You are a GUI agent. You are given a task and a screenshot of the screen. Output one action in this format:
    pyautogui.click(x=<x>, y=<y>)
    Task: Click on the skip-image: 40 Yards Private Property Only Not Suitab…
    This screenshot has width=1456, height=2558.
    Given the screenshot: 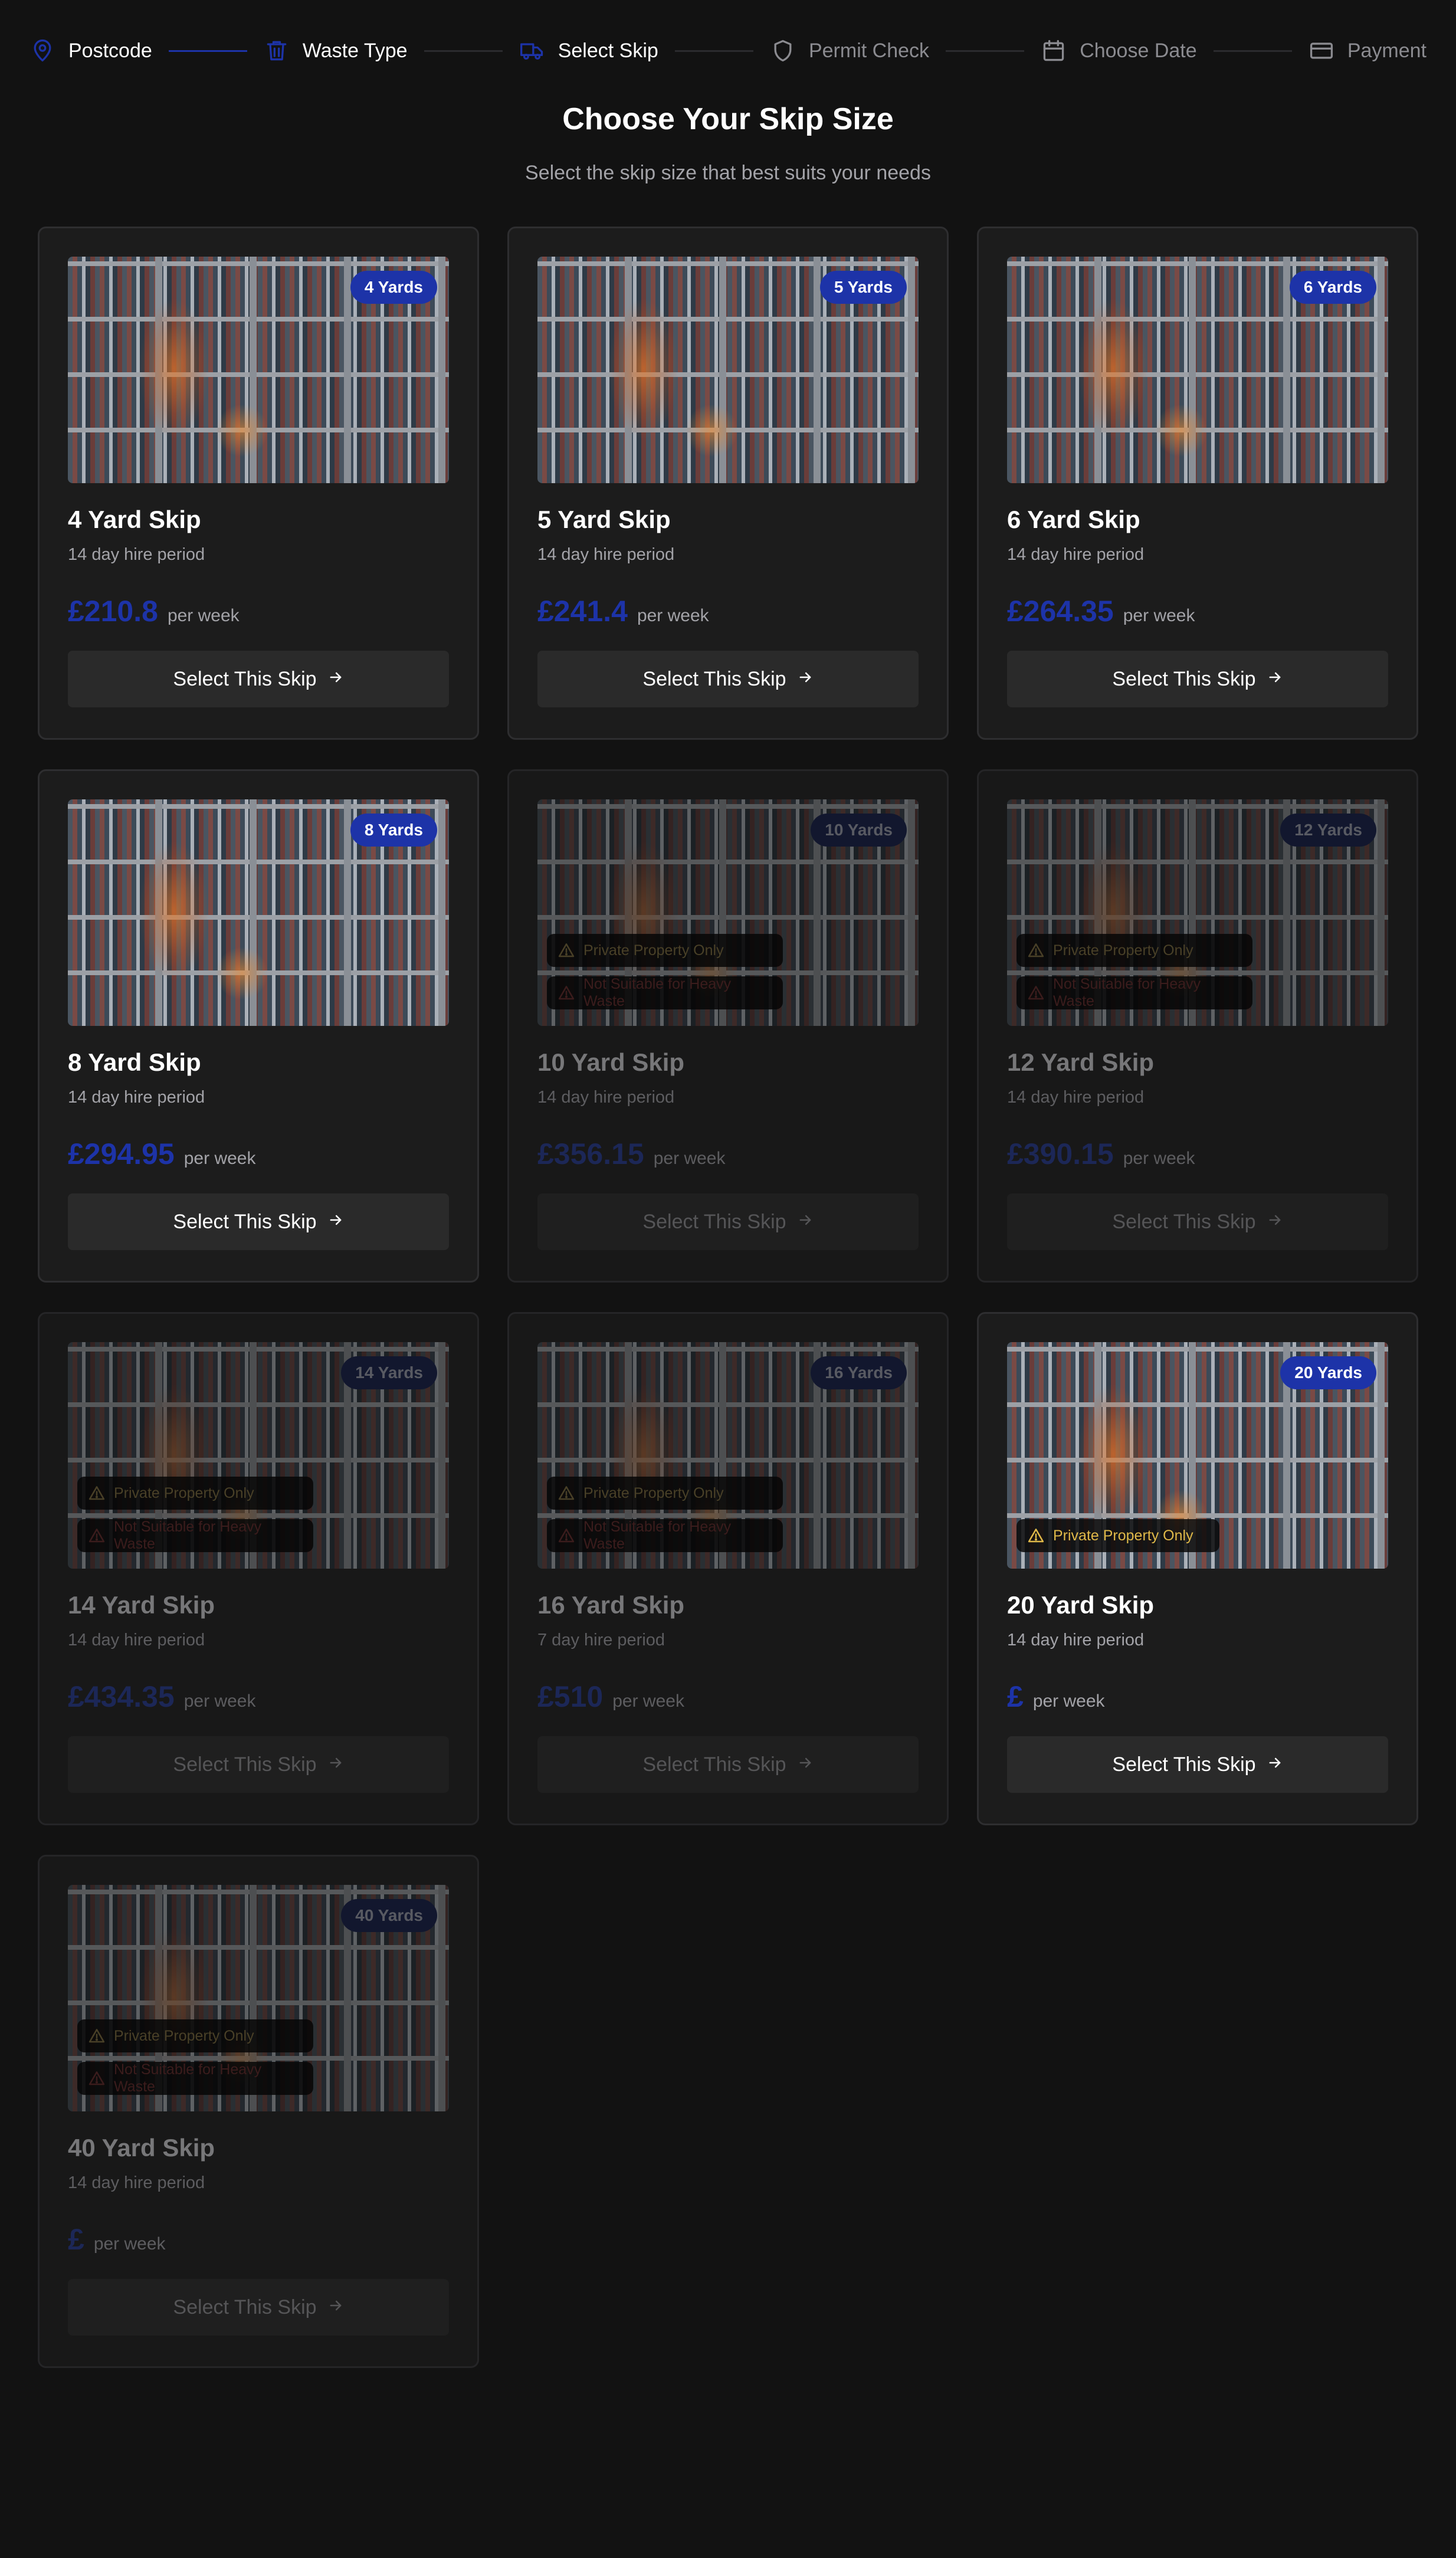 What is the action you would take?
    pyautogui.click(x=258, y=1998)
    